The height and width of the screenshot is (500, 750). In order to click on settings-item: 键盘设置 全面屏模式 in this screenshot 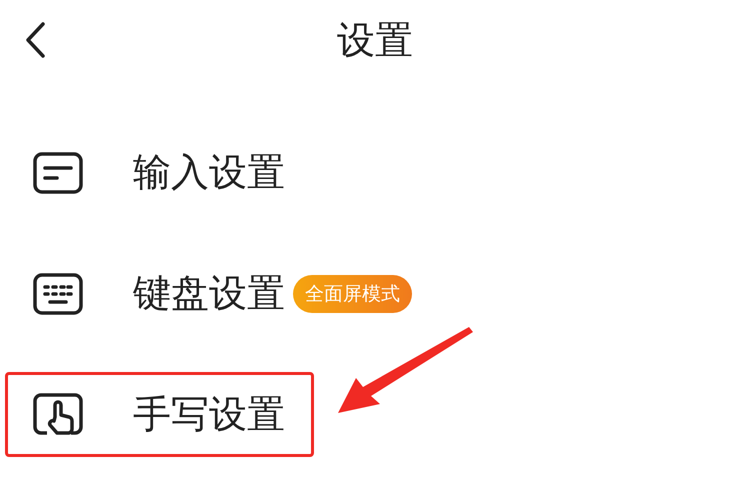, I will do `click(223, 293)`.